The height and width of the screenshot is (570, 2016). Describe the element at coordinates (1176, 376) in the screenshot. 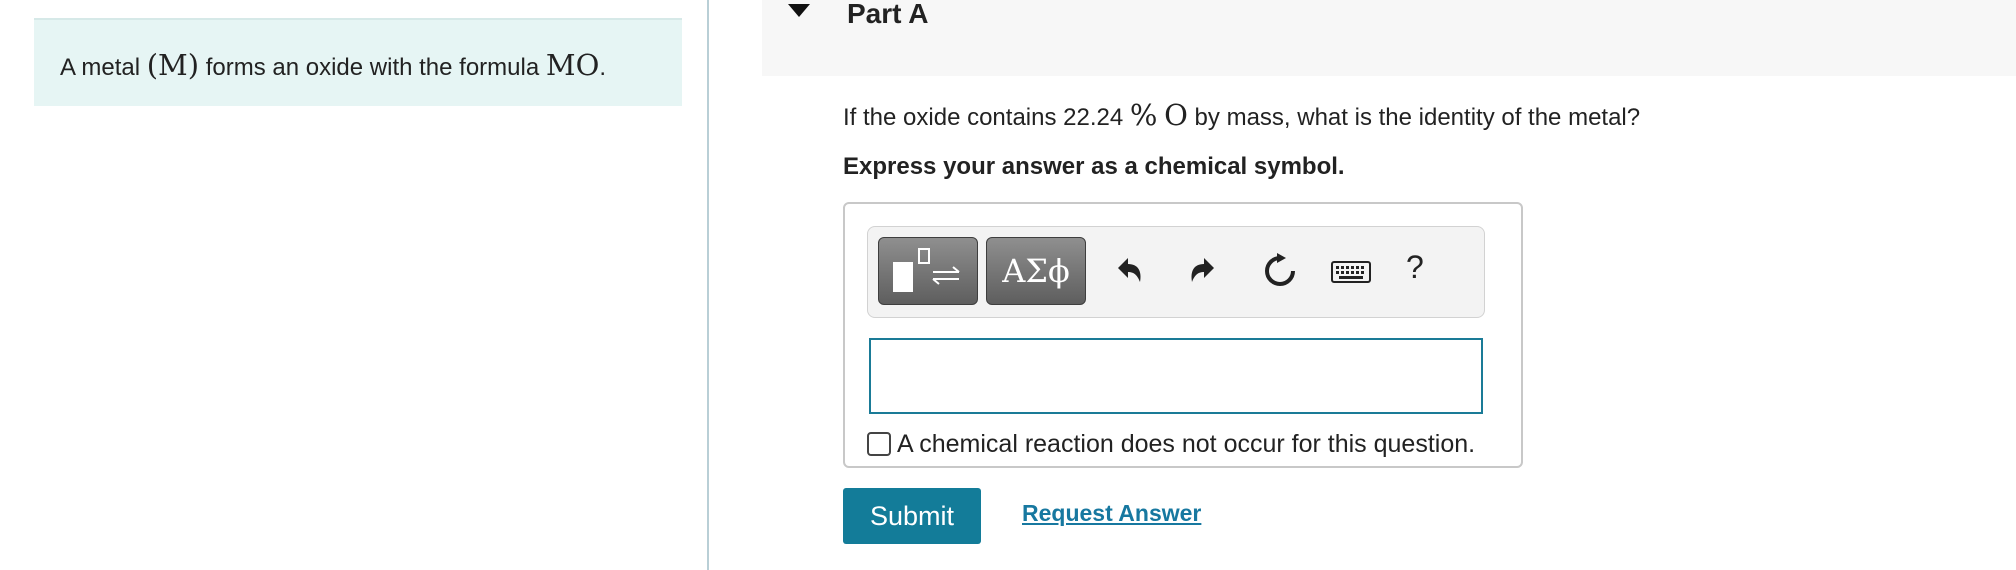

I see `answer-input` at that location.